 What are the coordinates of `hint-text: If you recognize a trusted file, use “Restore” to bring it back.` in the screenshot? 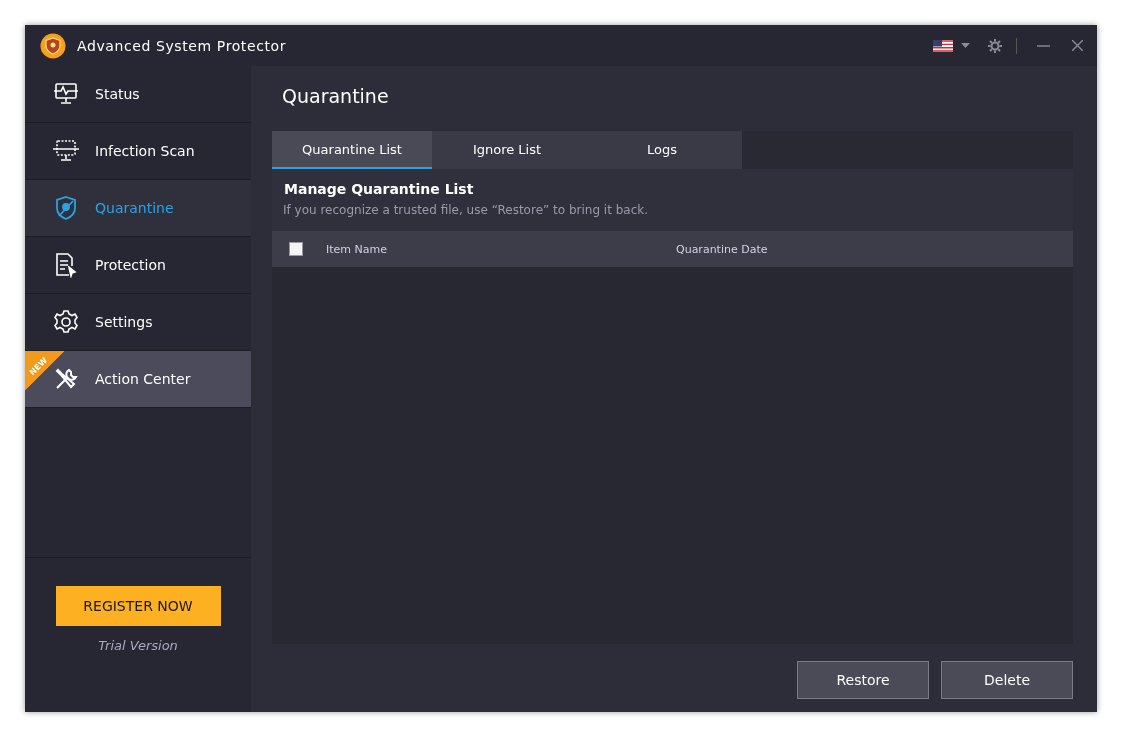 It's located at (466, 210).